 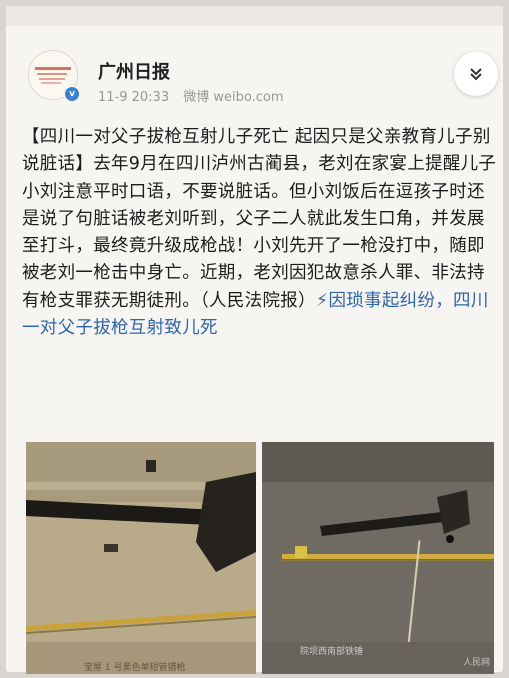 What do you see at coordinates (322, 301) in the screenshot?
I see `link-icon: ⚡` at bounding box center [322, 301].